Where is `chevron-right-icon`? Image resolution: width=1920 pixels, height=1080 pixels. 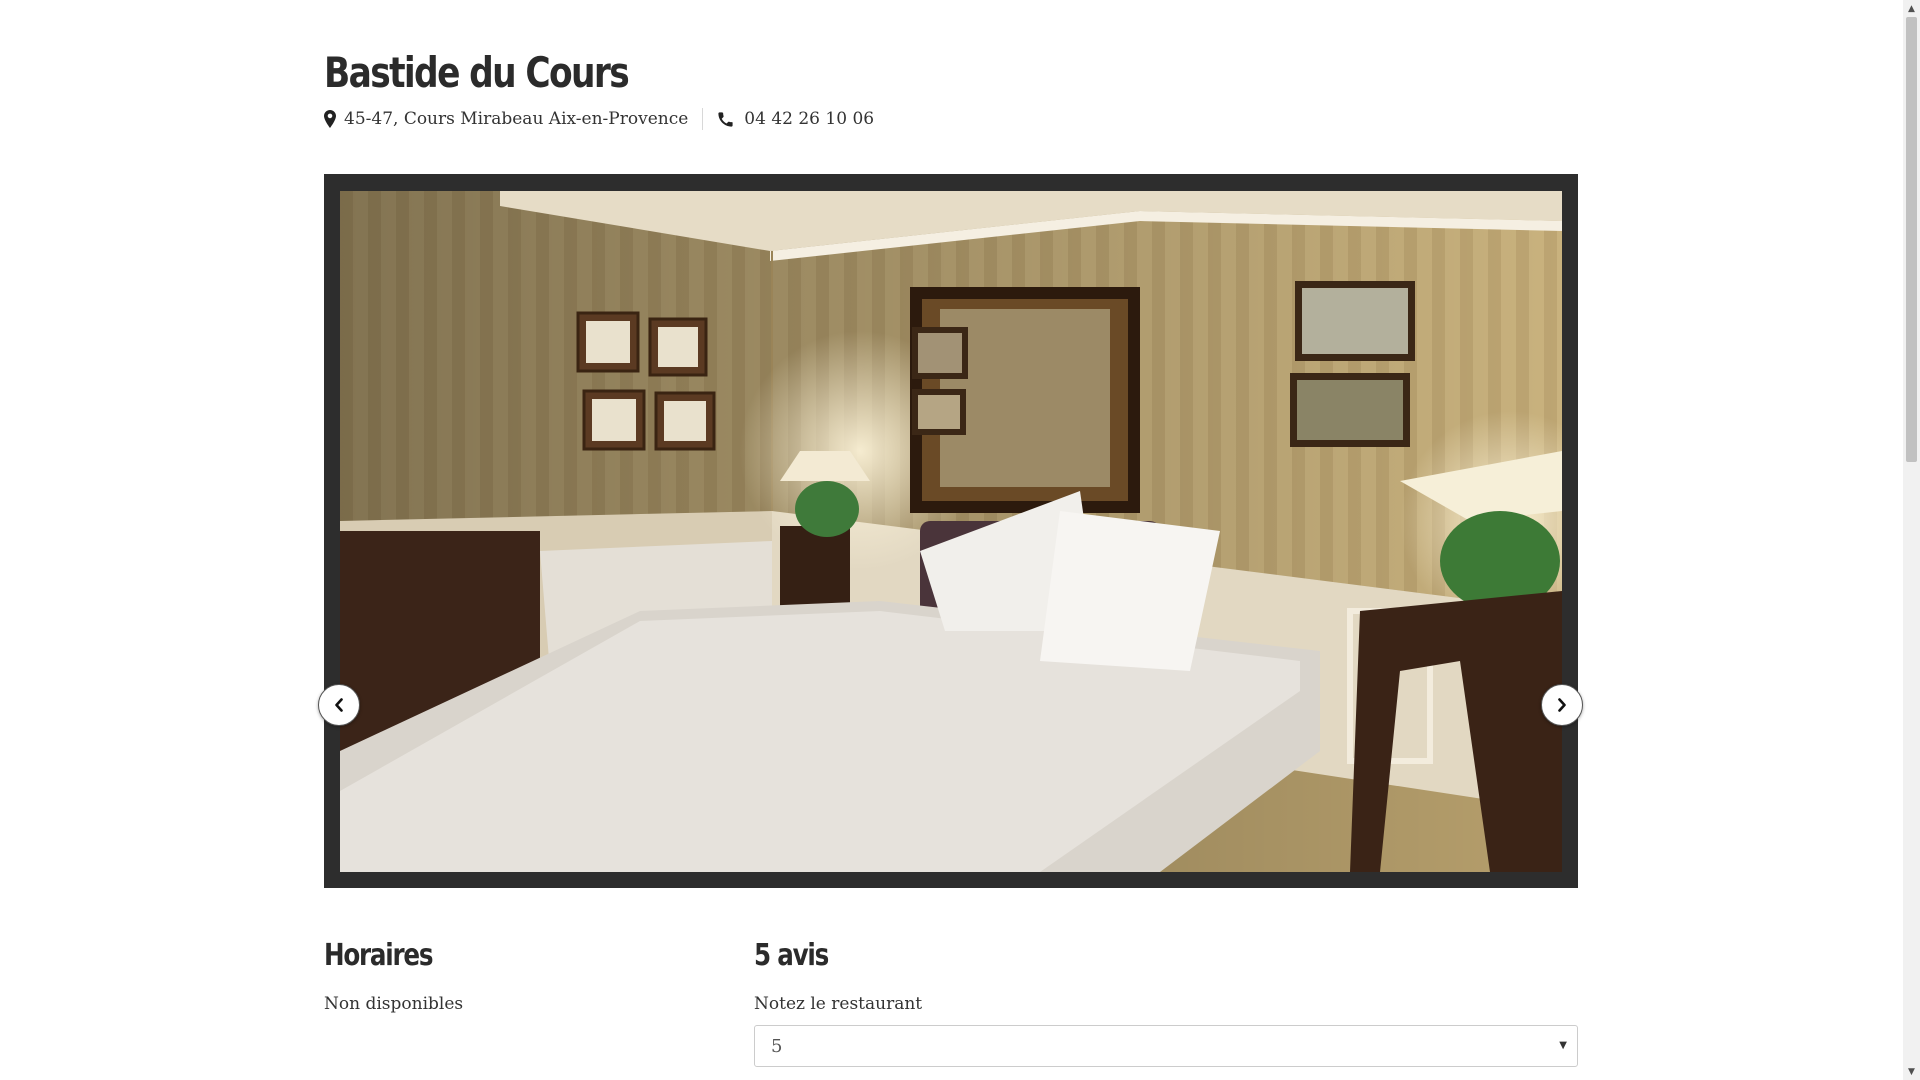 chevron-right-icon is located at coordinates (1562, 705).